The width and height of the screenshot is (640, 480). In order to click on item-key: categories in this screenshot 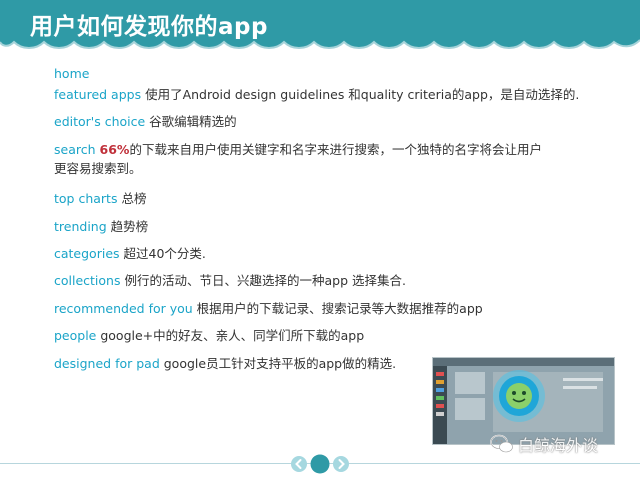, I will do `click(87, 253)`.